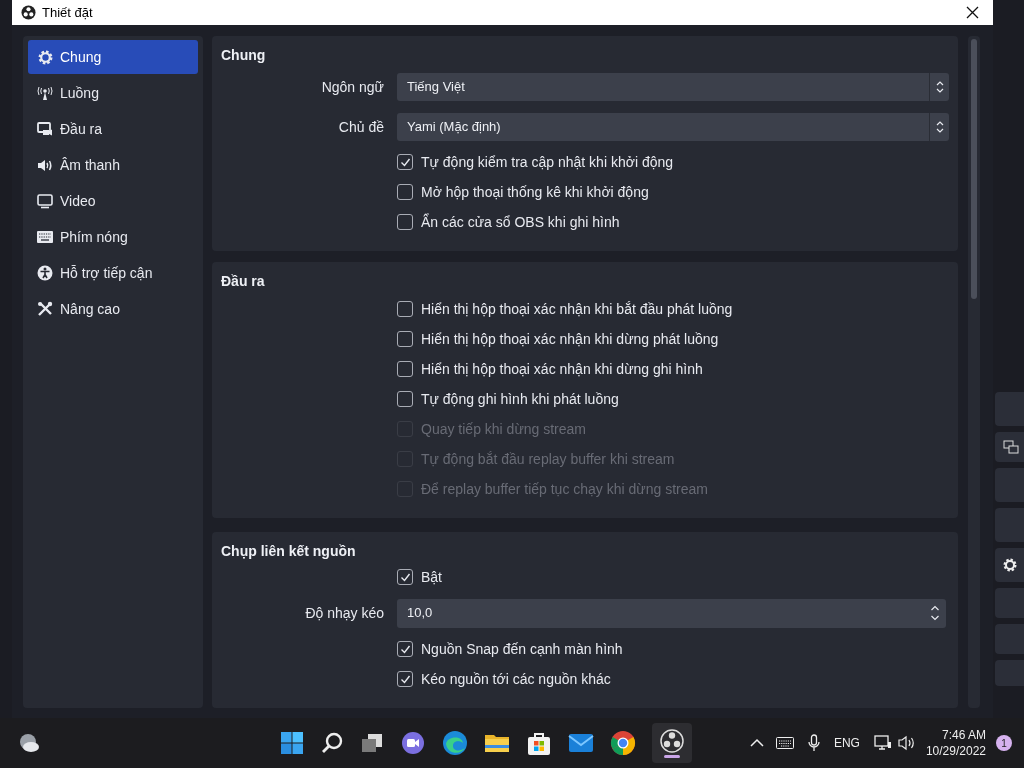 This screenshot has width=1024, height=768. I want to click on settings-icon, so click(1010, 565).